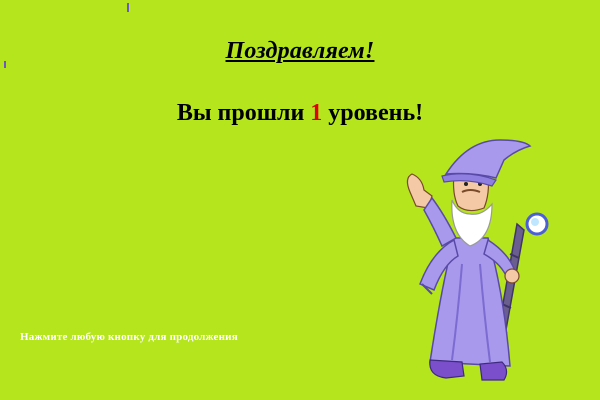  What do you see at coordinates (128, 7) in the screenshot?
I see `speck-top` at bounding box center [128, 7].